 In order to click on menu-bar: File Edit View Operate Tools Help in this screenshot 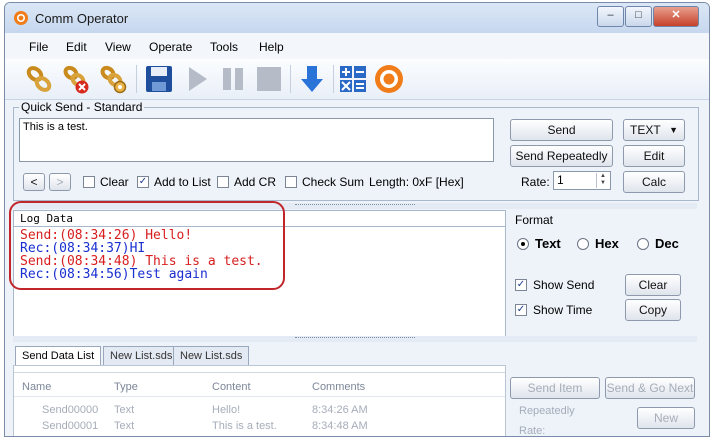, I will do `click(357, 46)`.